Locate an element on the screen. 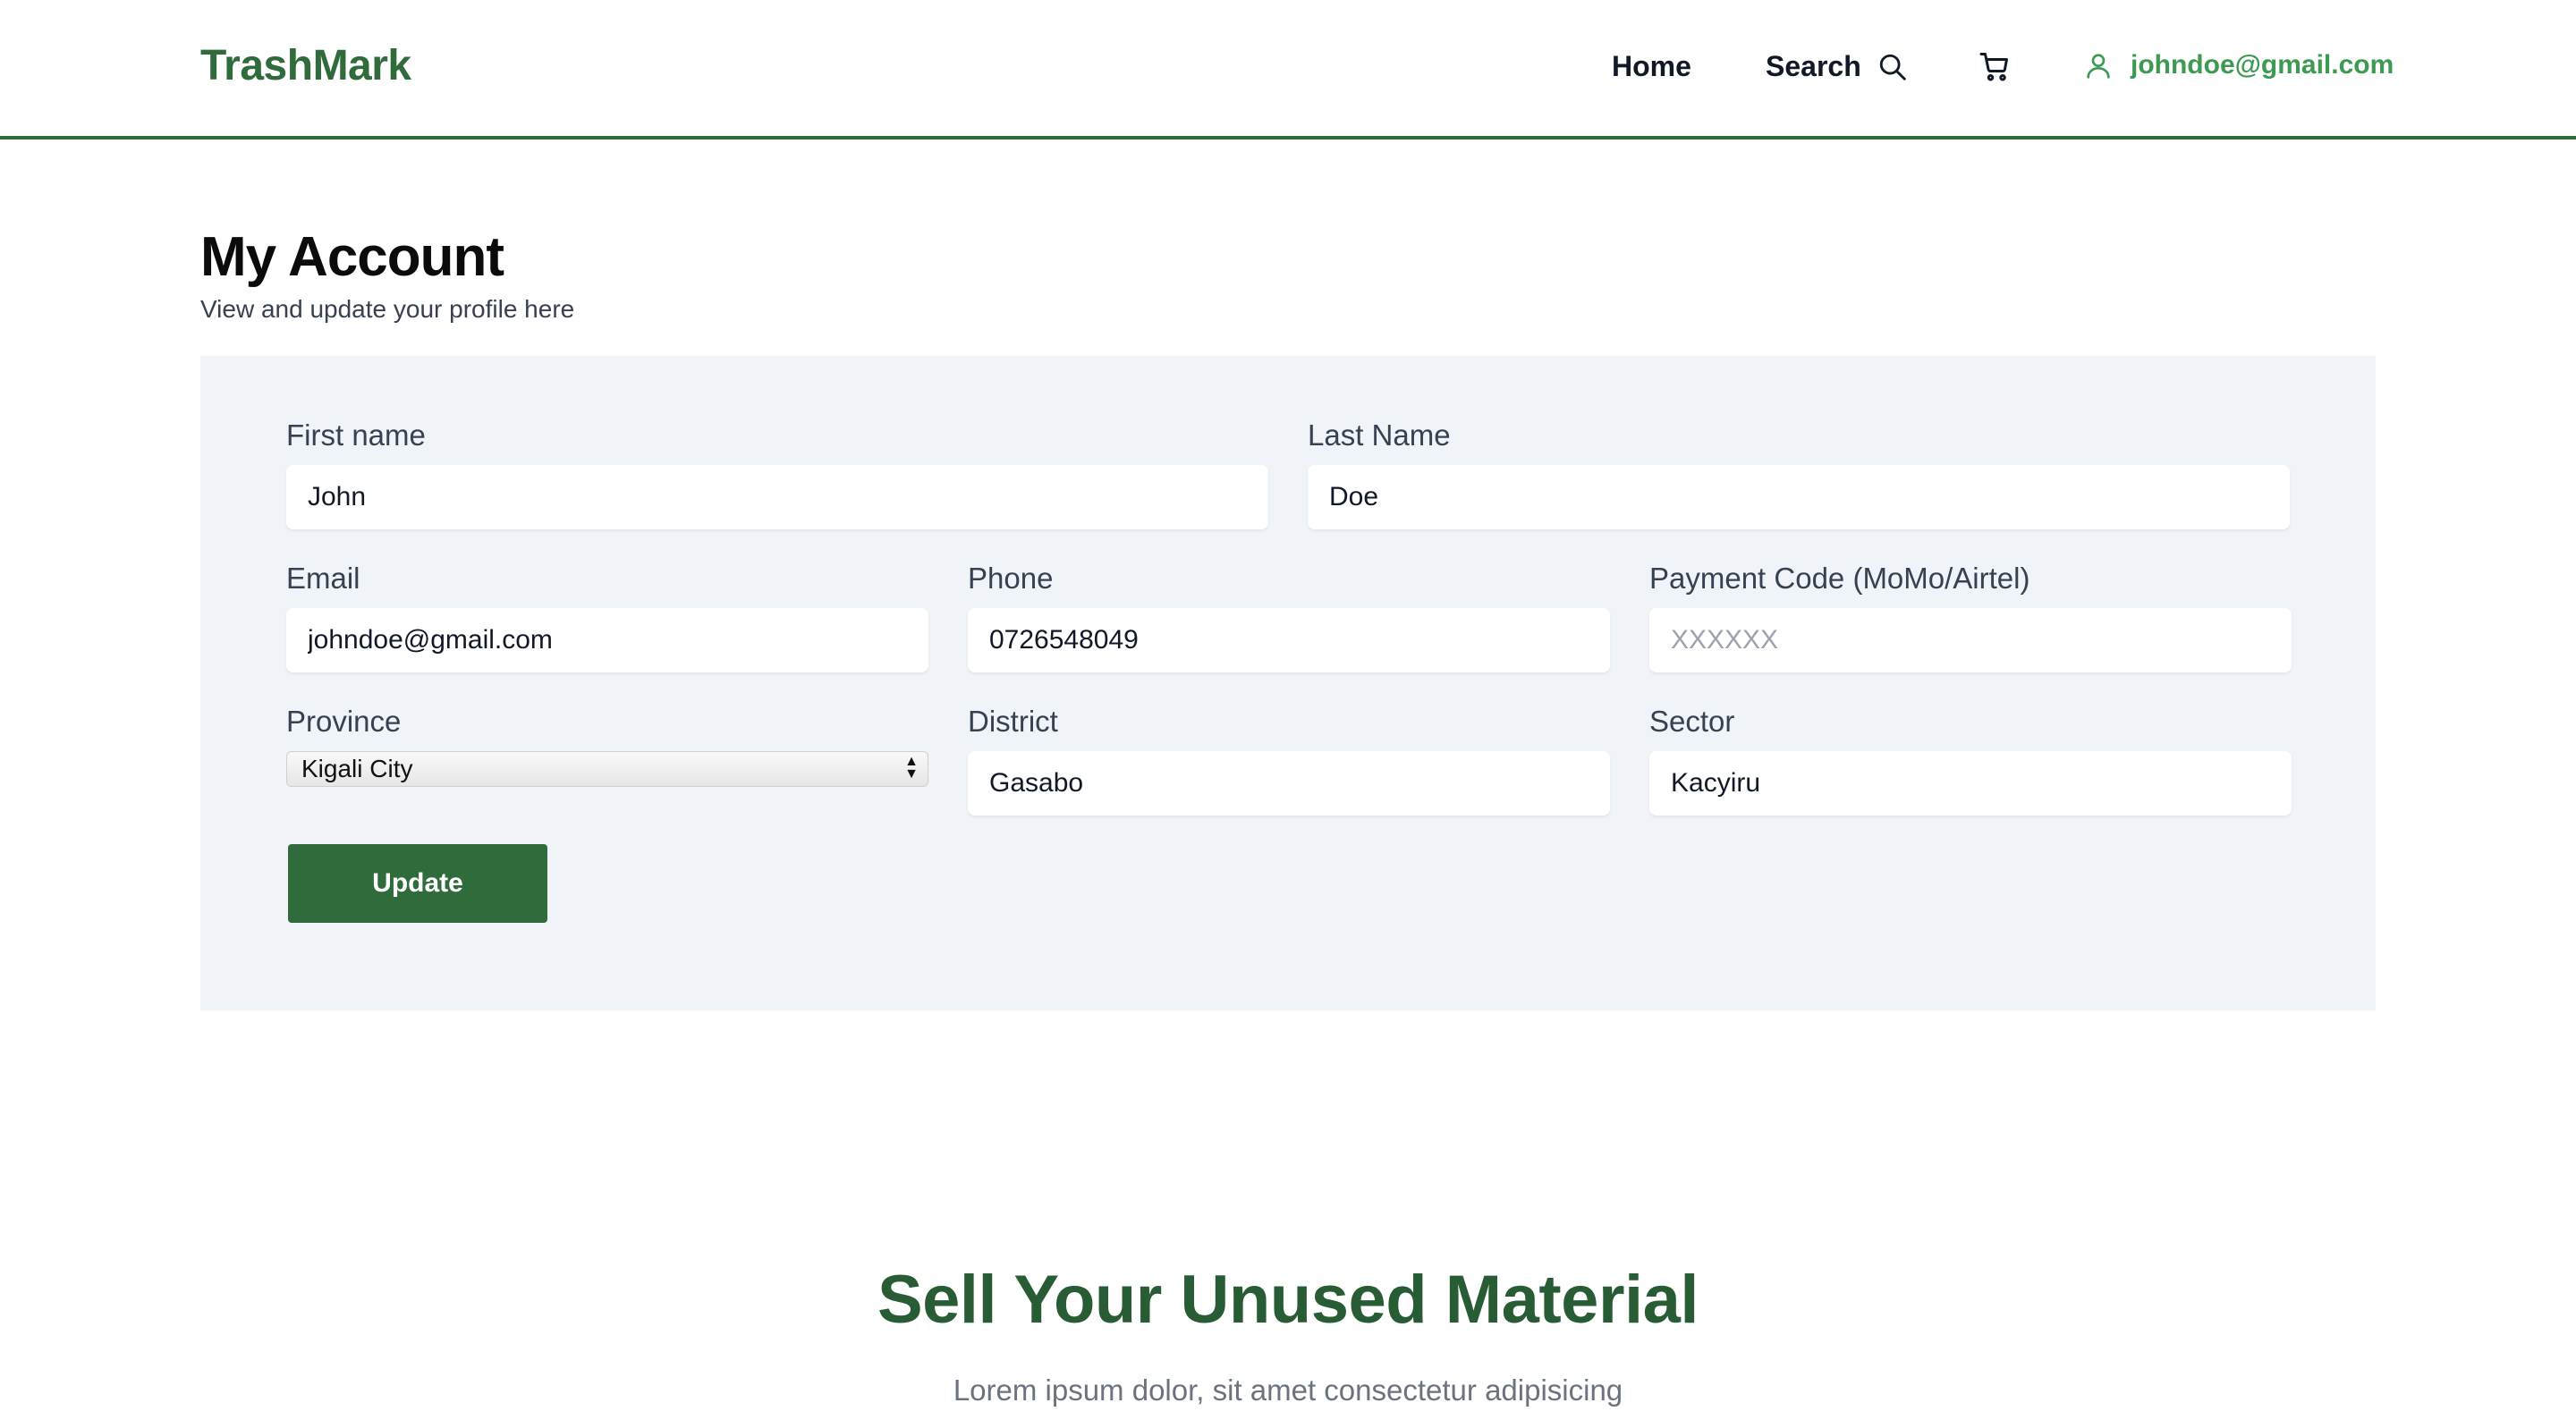 The height and width of the screenshot is (1420, 2576). select-arrows-icon: ▲ ▼ is located at coordinates (911, 768).